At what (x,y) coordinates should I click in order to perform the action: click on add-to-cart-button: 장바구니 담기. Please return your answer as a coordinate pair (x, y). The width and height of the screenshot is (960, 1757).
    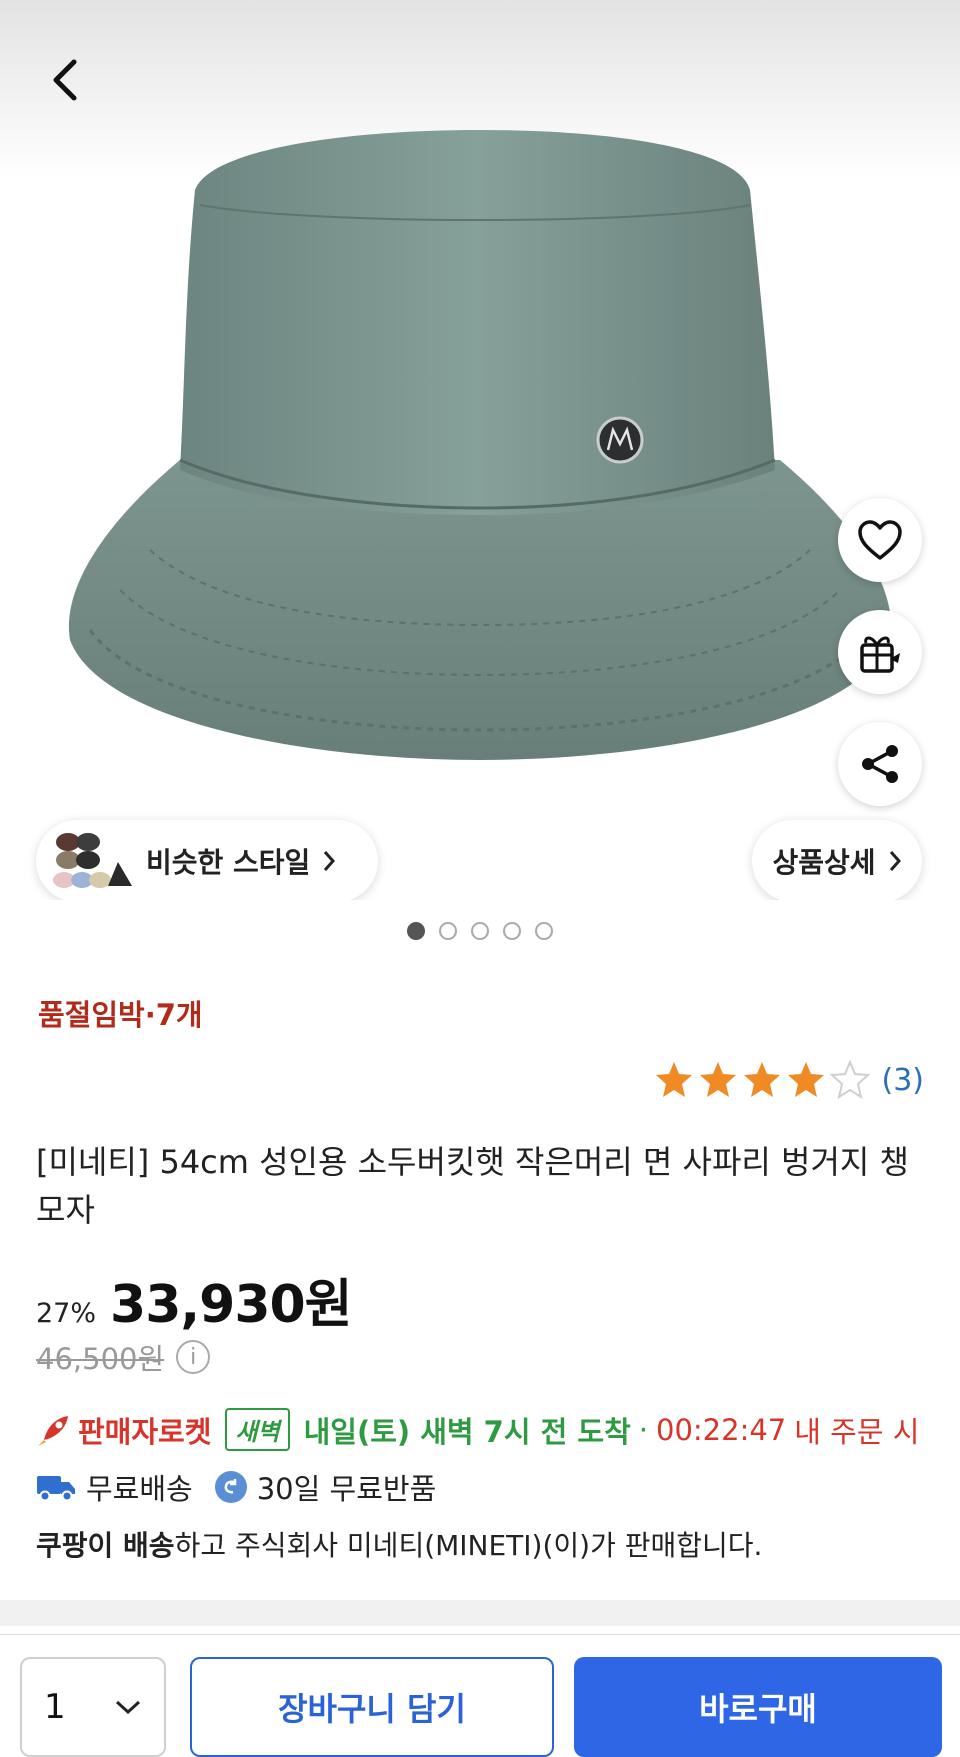
    Looking at the image, I should click on (372, 1707).